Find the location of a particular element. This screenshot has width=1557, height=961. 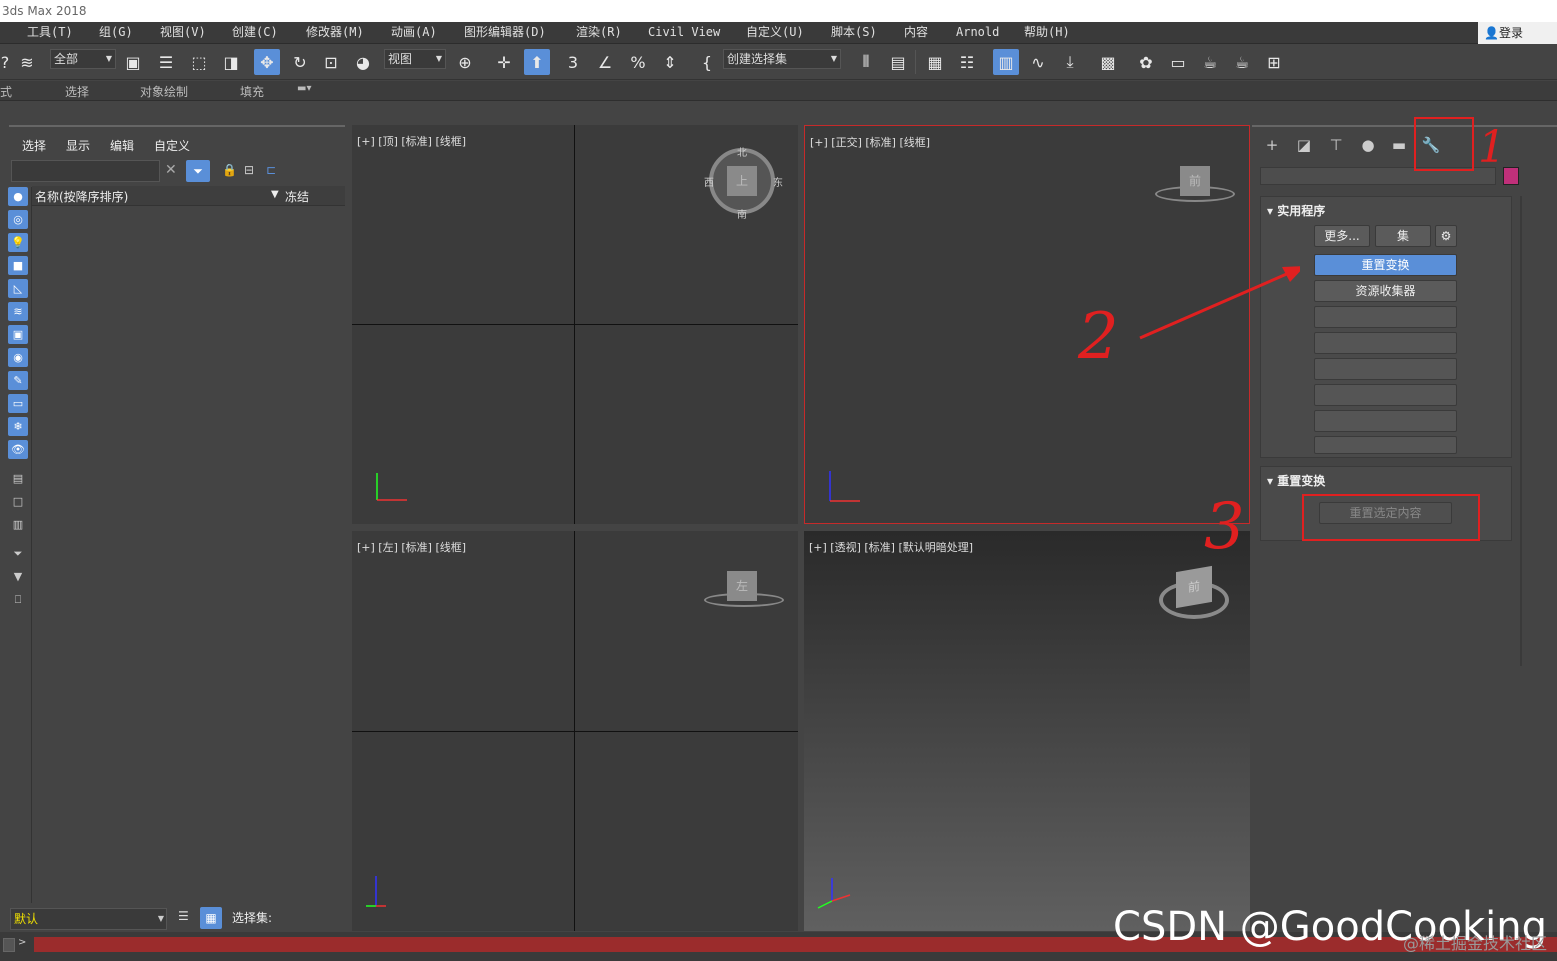

layer-hierarchy-icon: ⊏ is located at coordinates (271, 170).